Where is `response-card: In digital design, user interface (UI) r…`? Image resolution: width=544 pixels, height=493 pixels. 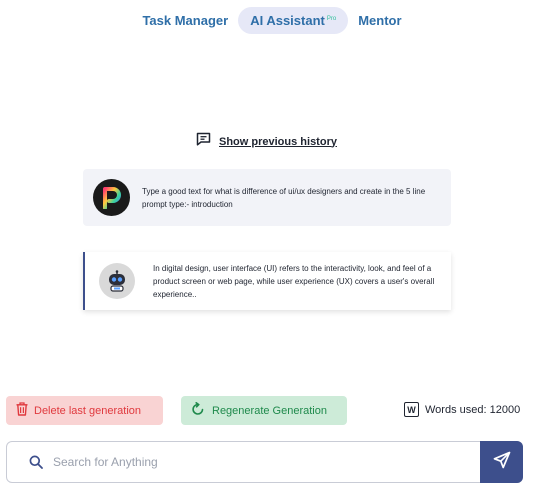 response-card: In digital design, user interface (UI) r… is located at coordinates (267, 281).